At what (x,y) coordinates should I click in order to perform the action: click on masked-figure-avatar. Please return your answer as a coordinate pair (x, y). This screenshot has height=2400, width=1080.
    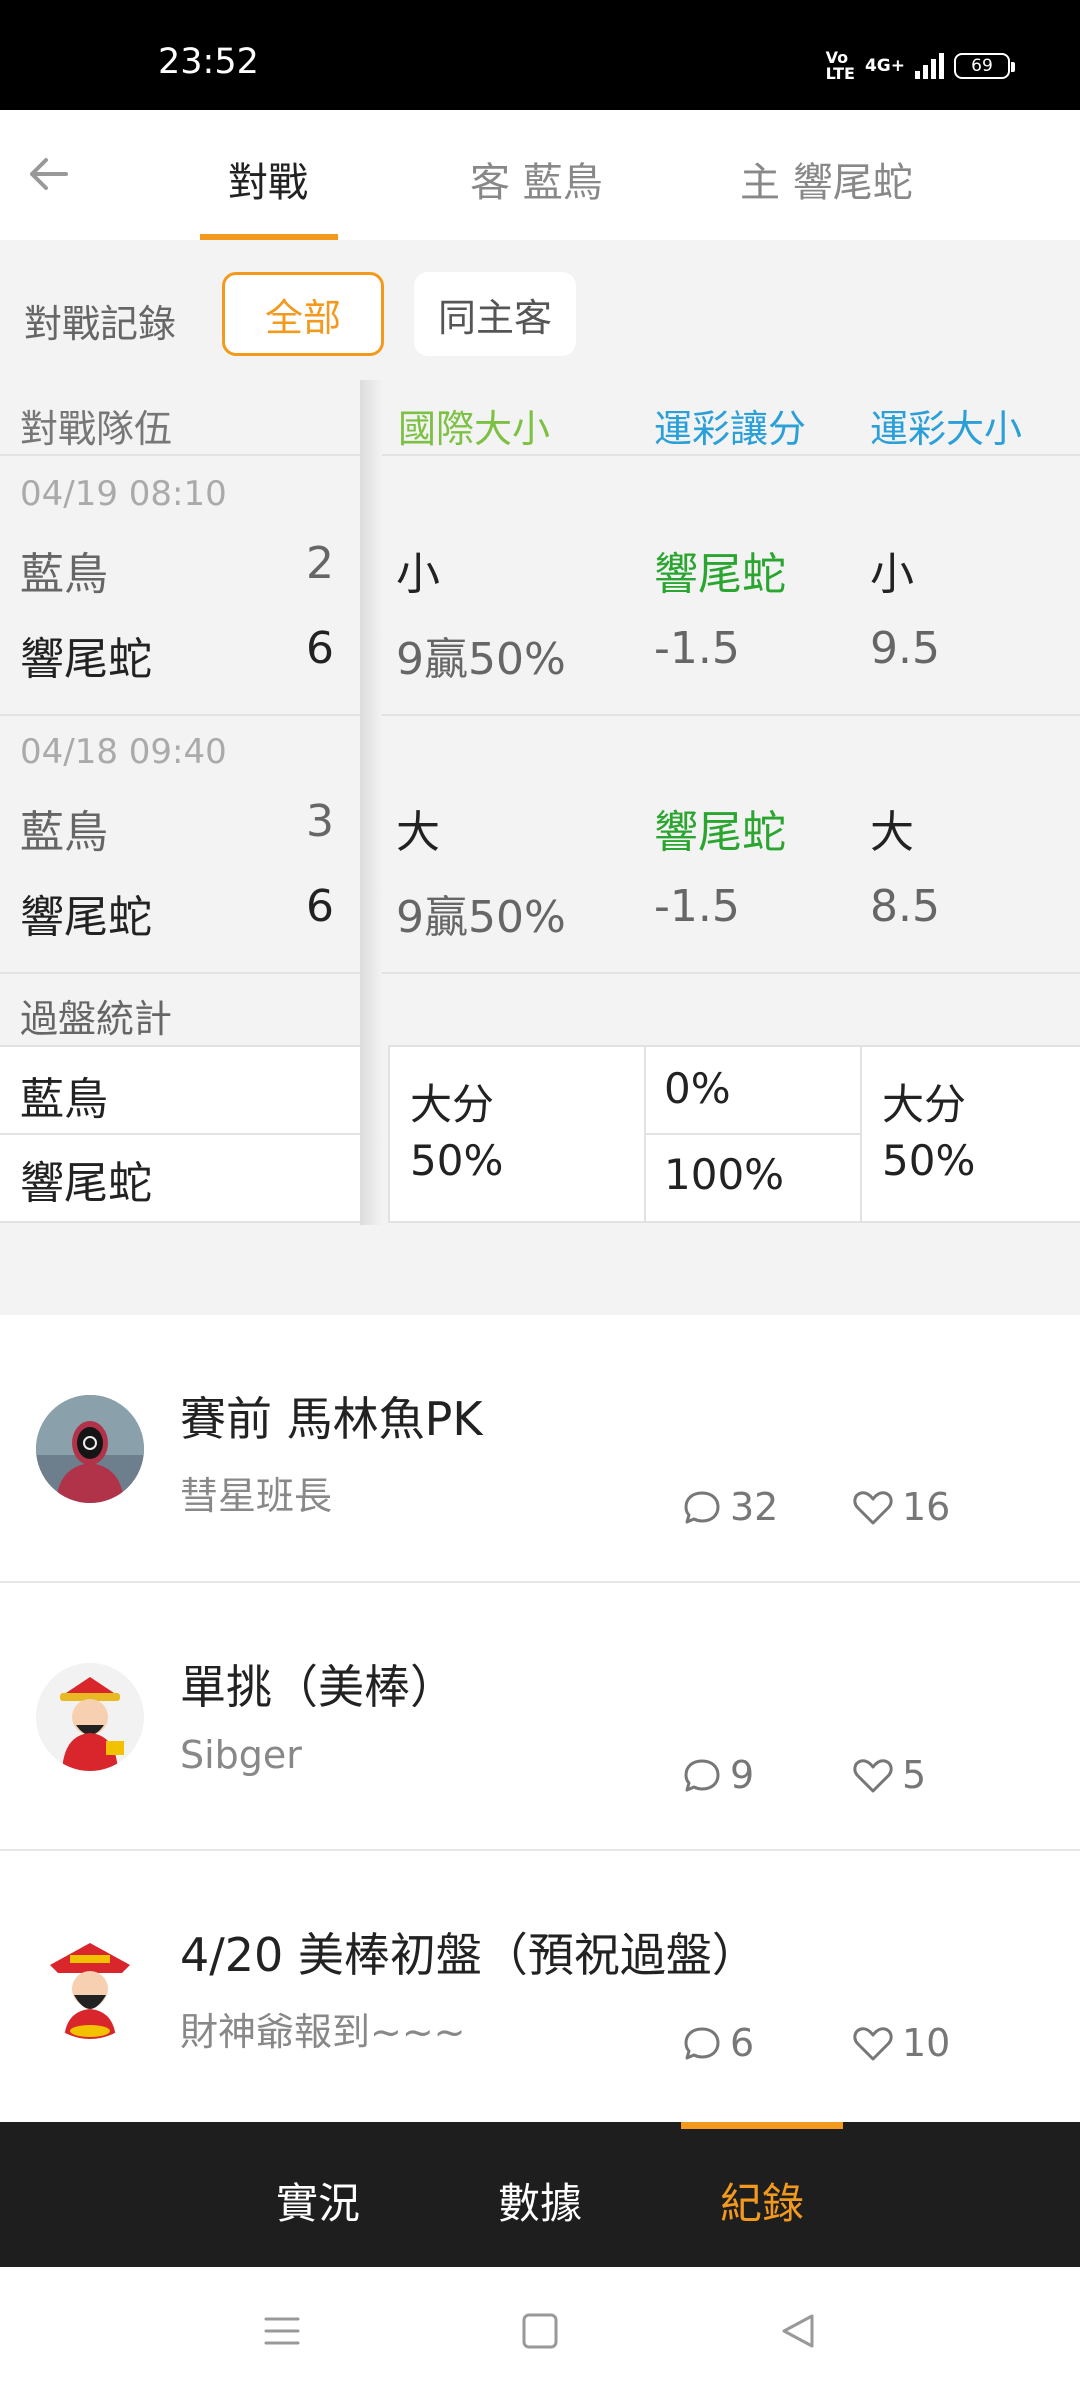
    Looking at the image, I should click on (90, 1449).